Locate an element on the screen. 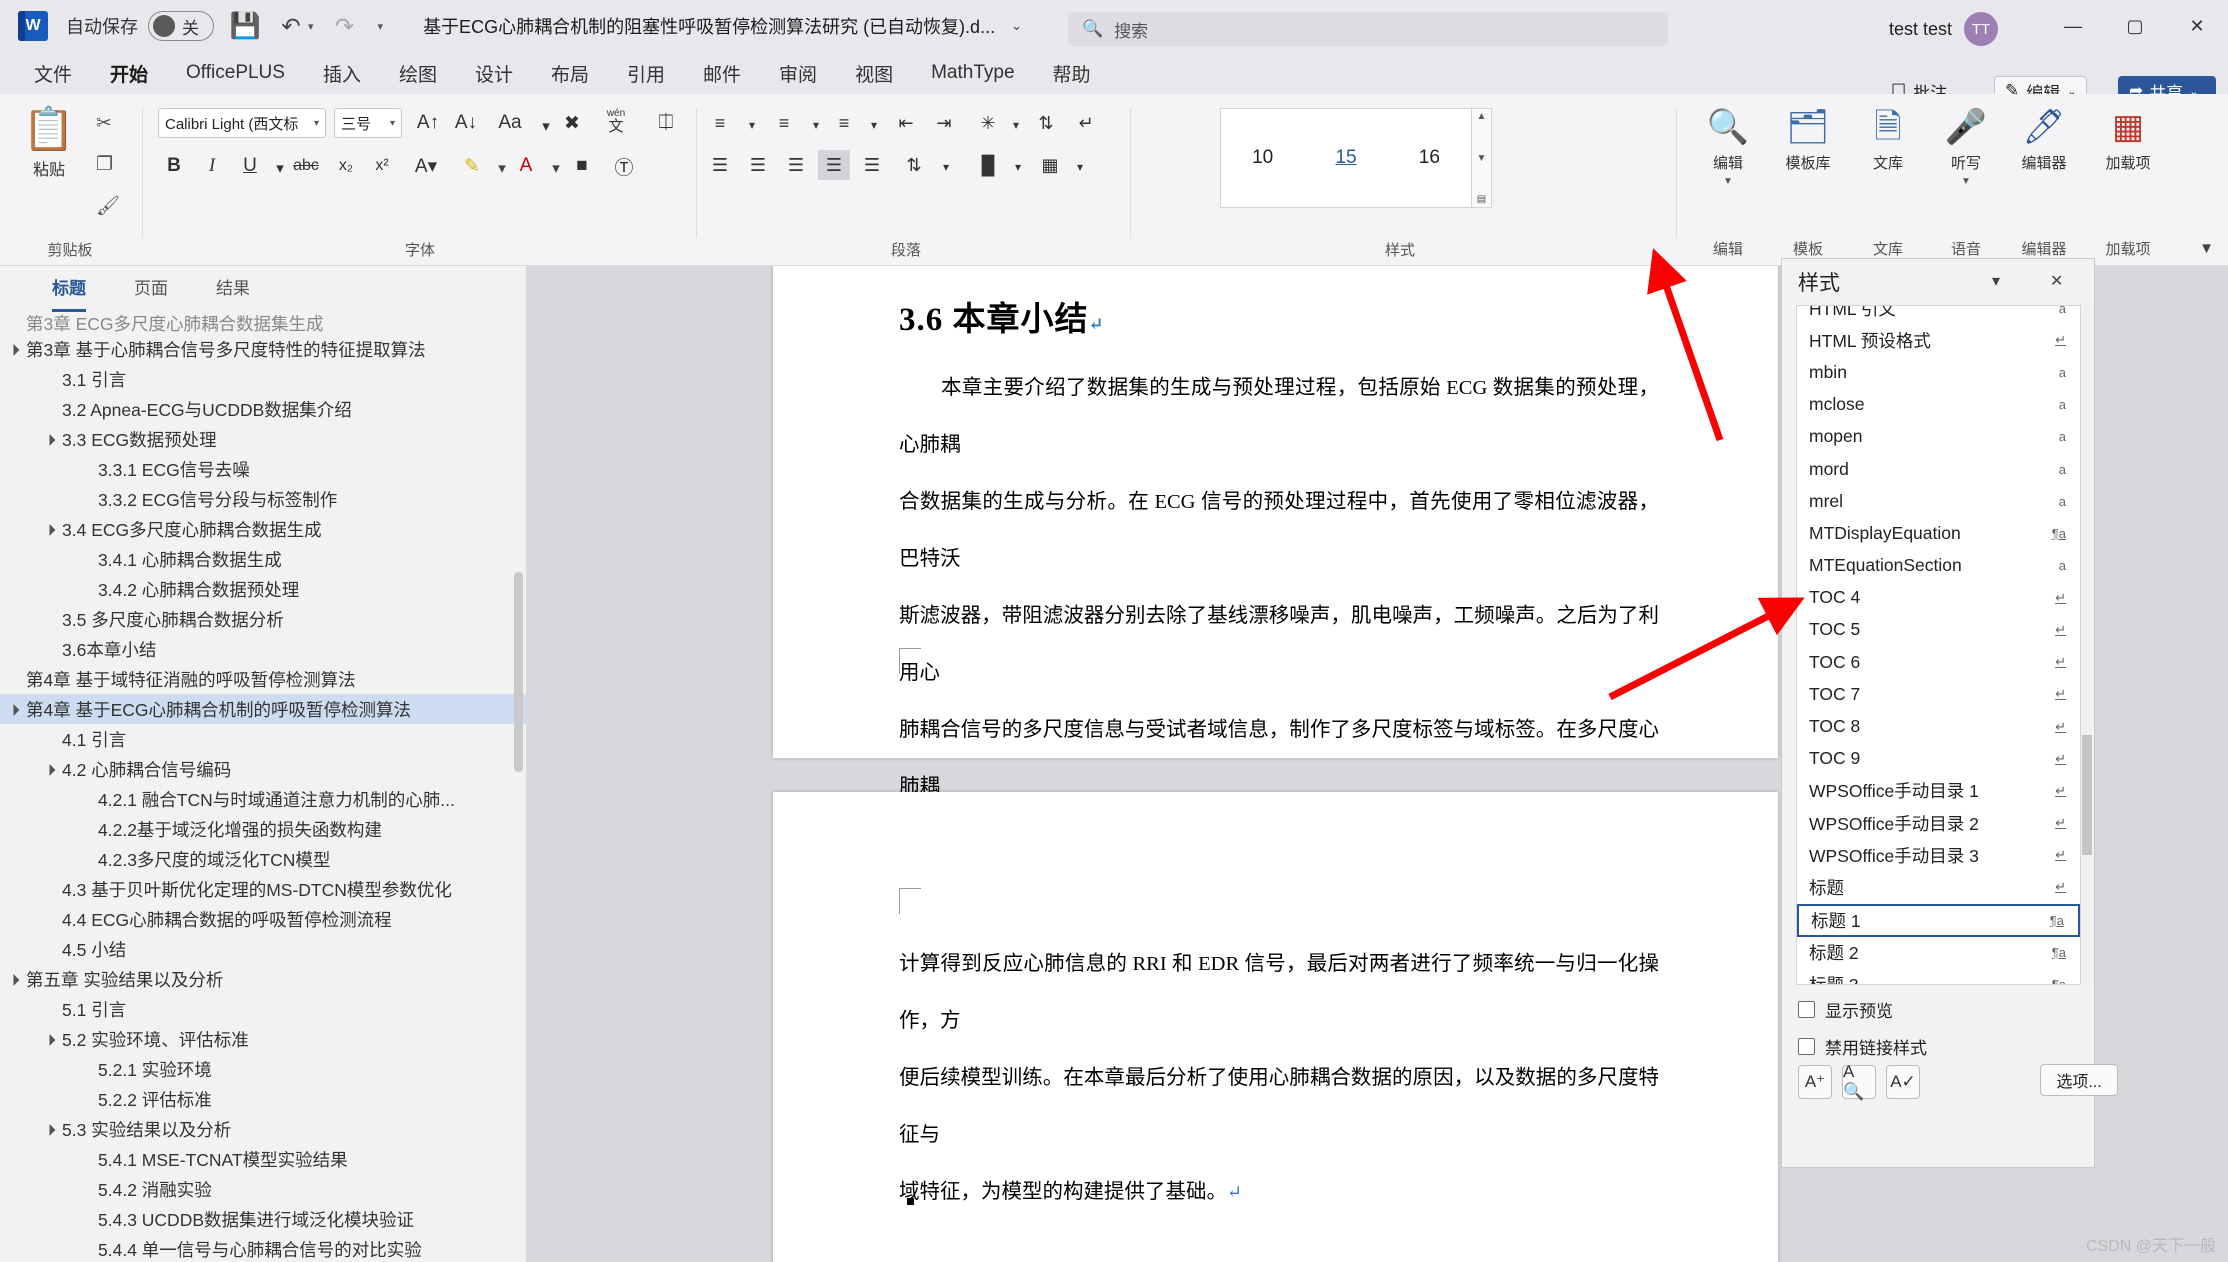  style-item: MTDisplayEquation ¶a is located at coordinates (1938, 533).